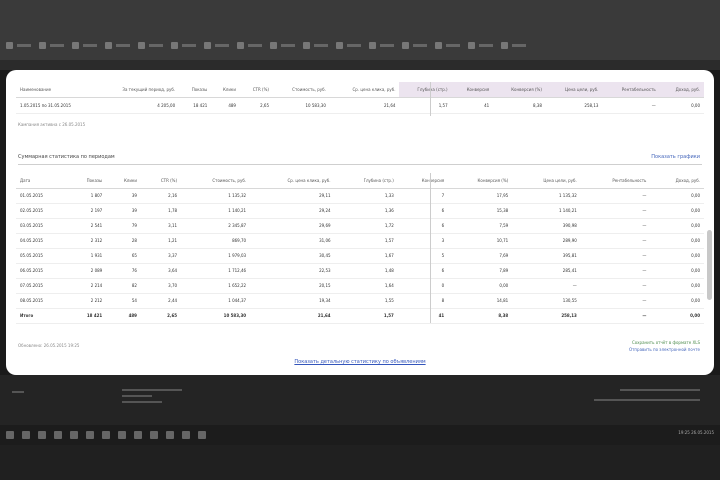  What do you see at coordinates (292, 181) in the screenshot?
I see `col-cpc: Ср. цена клика, руб.` at bounding box center [292, 181].